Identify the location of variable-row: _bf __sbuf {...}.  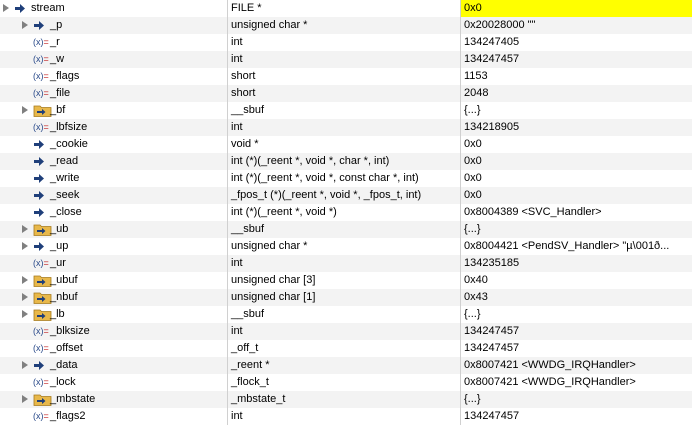
(346, 110).